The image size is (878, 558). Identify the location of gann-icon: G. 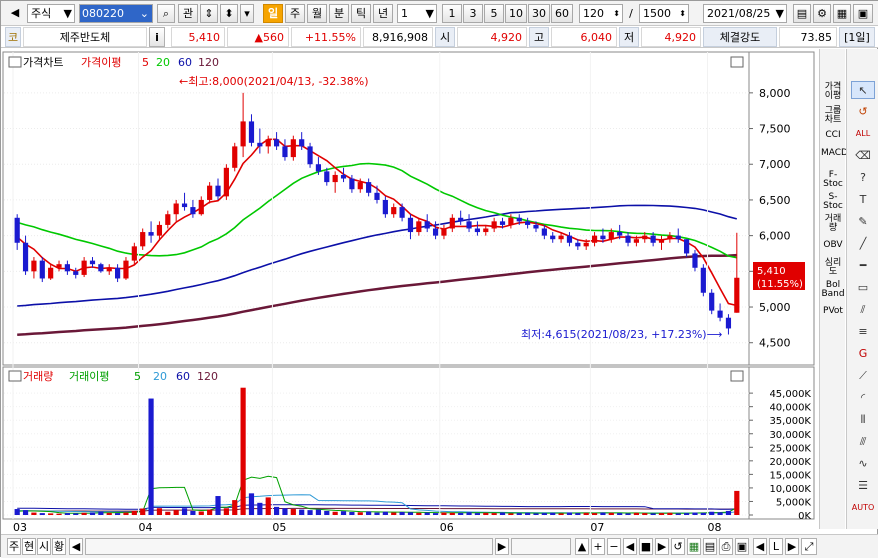
(863, 354).